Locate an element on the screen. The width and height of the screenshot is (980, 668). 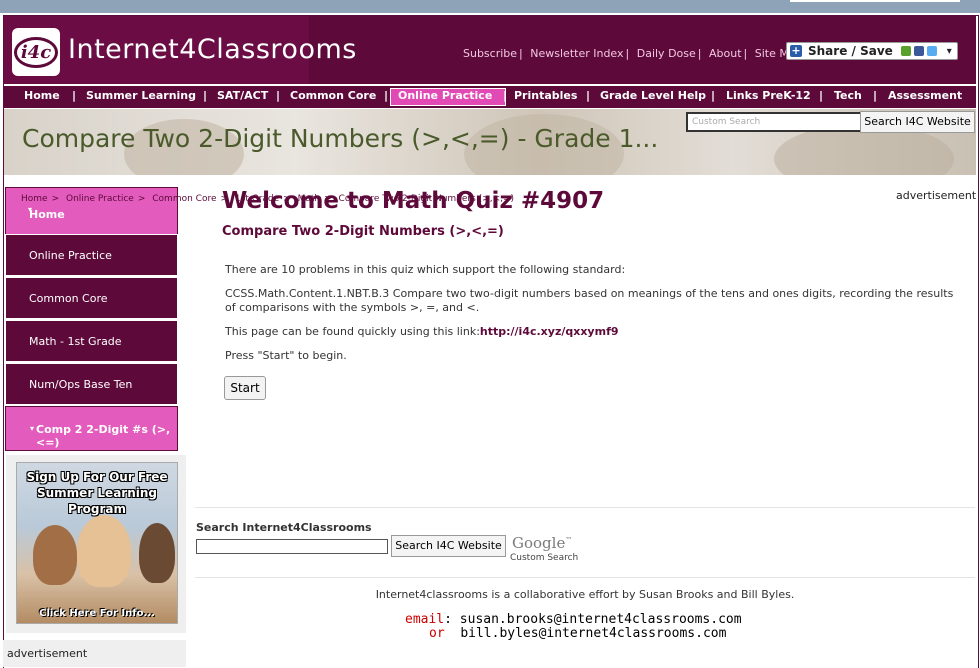
right-advertisement: advertisement is located at coordinates (936, 195).